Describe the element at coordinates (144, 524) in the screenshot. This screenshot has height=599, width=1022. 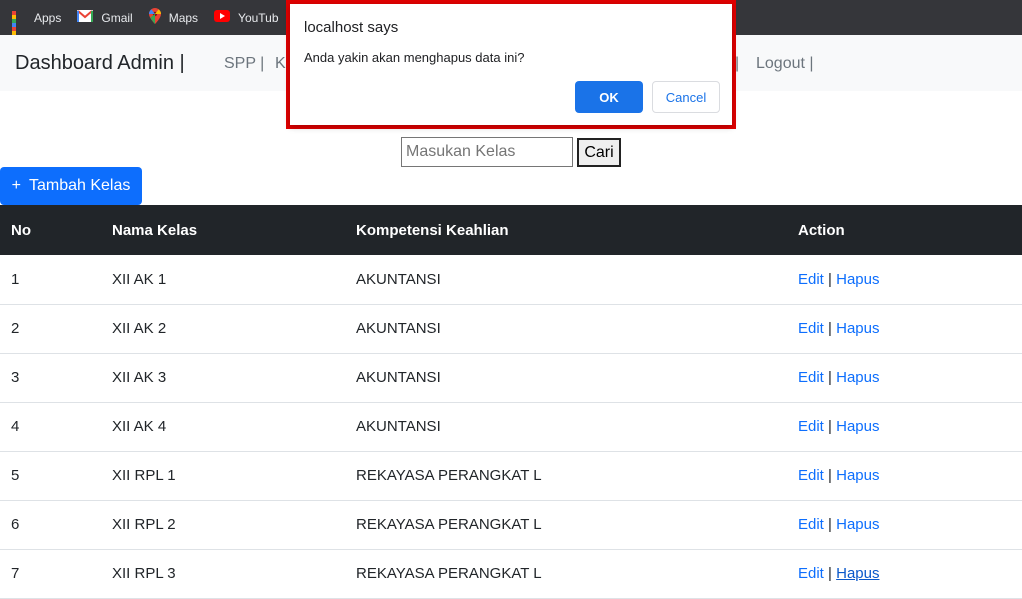
I see `cell-nama-kelas: XII RPL 2` at that location.